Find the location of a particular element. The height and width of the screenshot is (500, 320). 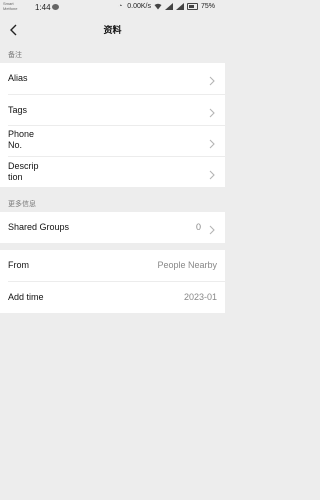

row-shared-groups: Shared Groups 0 is located at coordinates (112, 227).